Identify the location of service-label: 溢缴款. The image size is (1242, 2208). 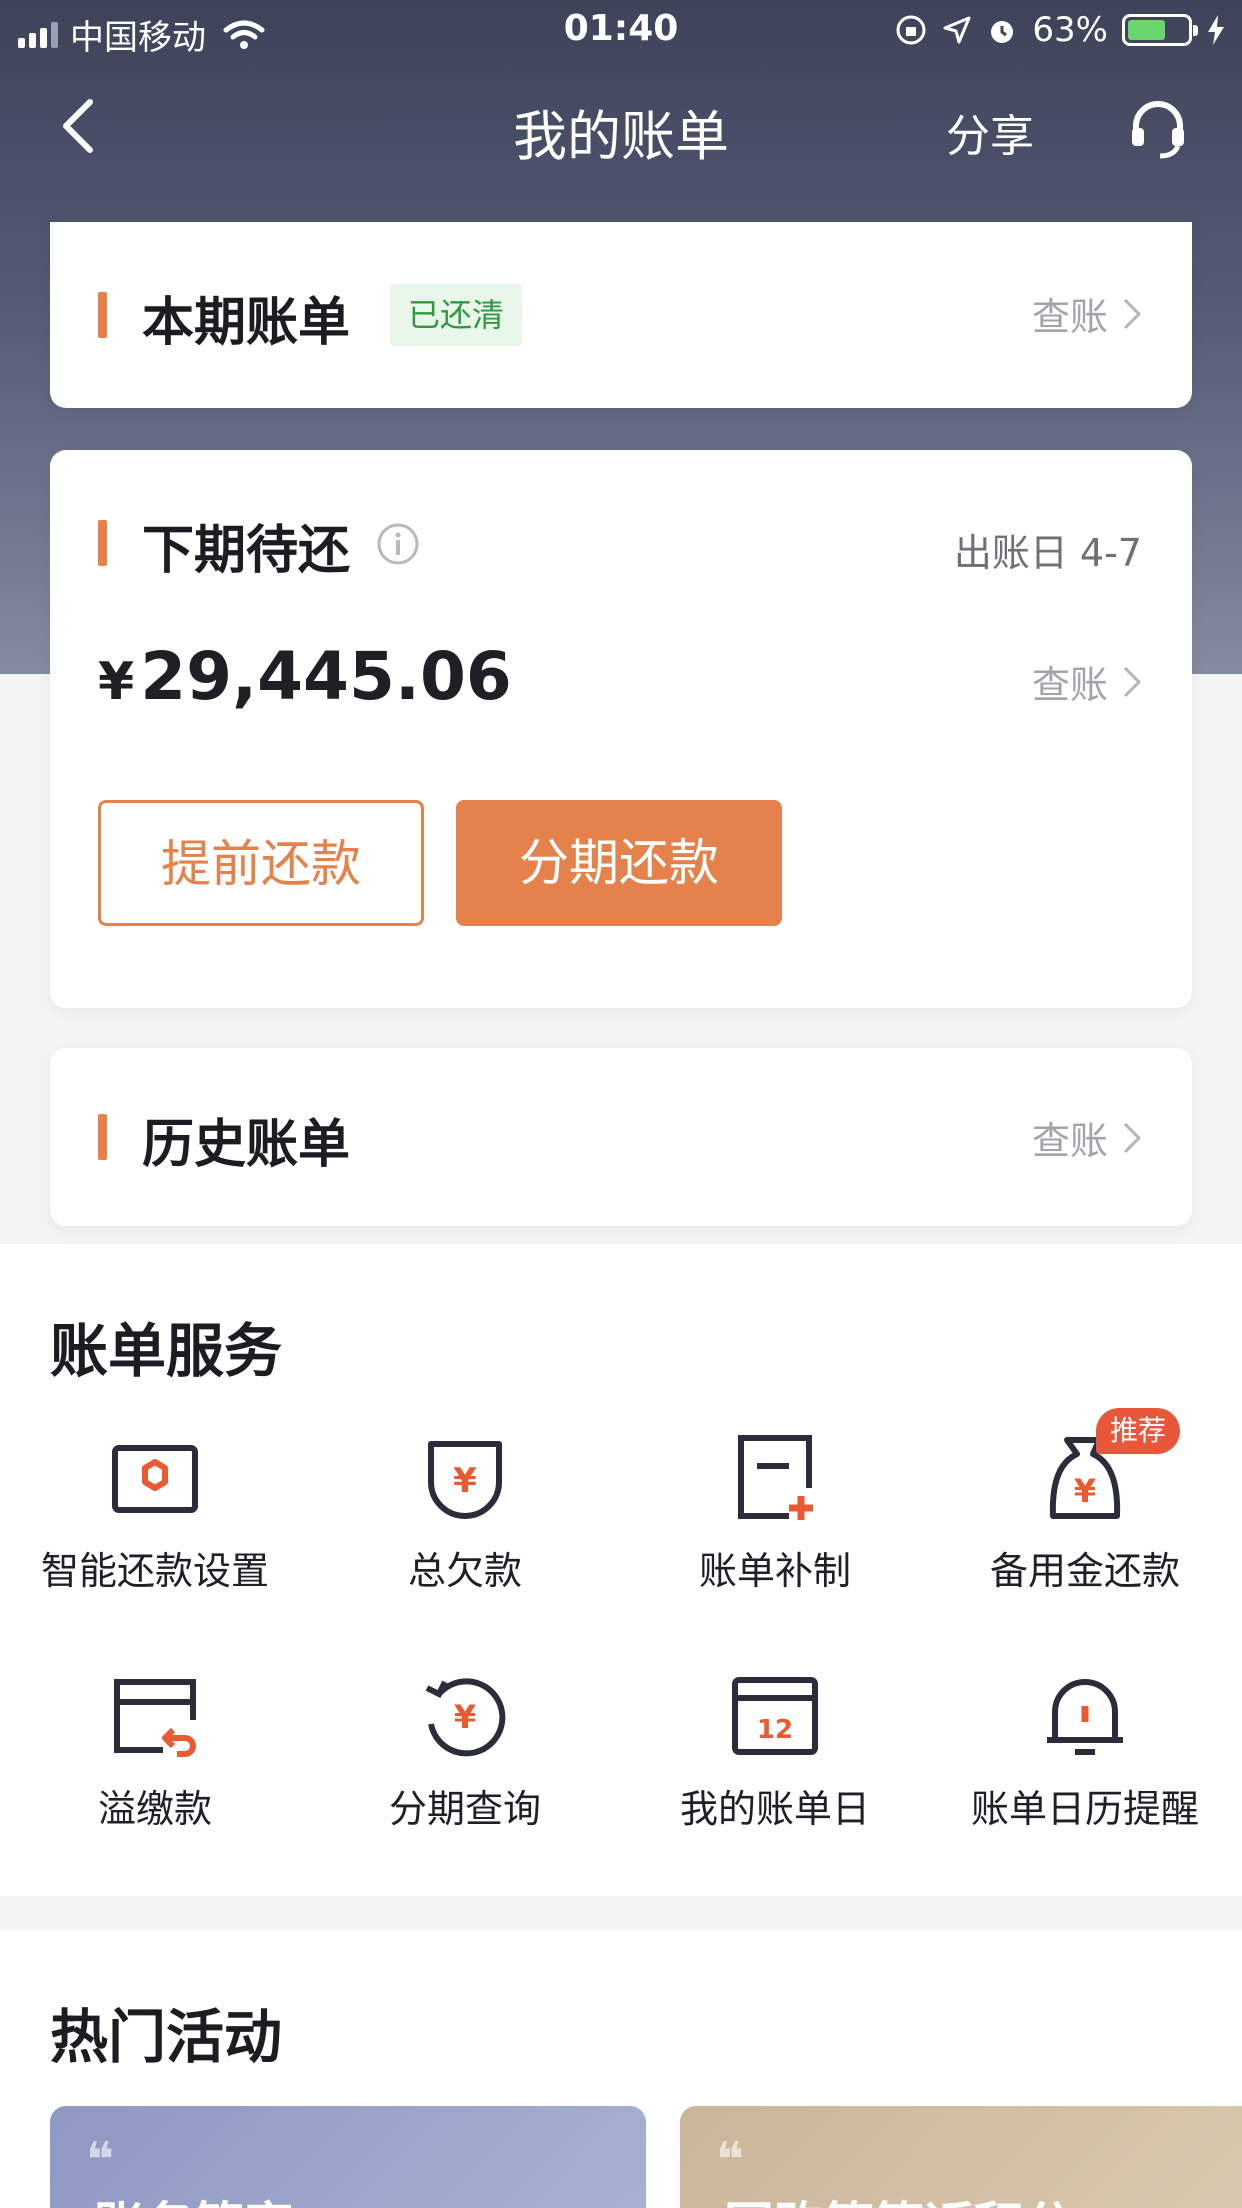
(154, 1809).